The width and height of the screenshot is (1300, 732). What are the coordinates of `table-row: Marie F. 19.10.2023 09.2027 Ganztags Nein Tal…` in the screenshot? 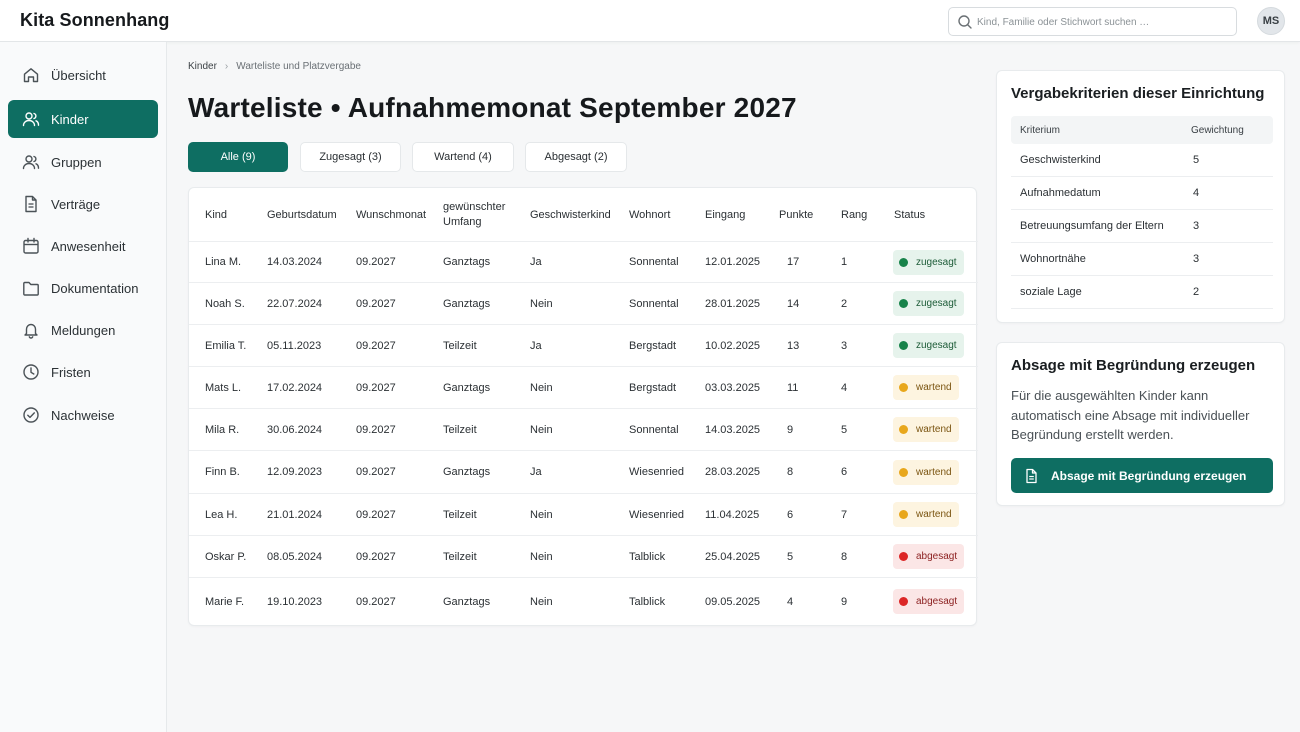 It's located at (583, 601).